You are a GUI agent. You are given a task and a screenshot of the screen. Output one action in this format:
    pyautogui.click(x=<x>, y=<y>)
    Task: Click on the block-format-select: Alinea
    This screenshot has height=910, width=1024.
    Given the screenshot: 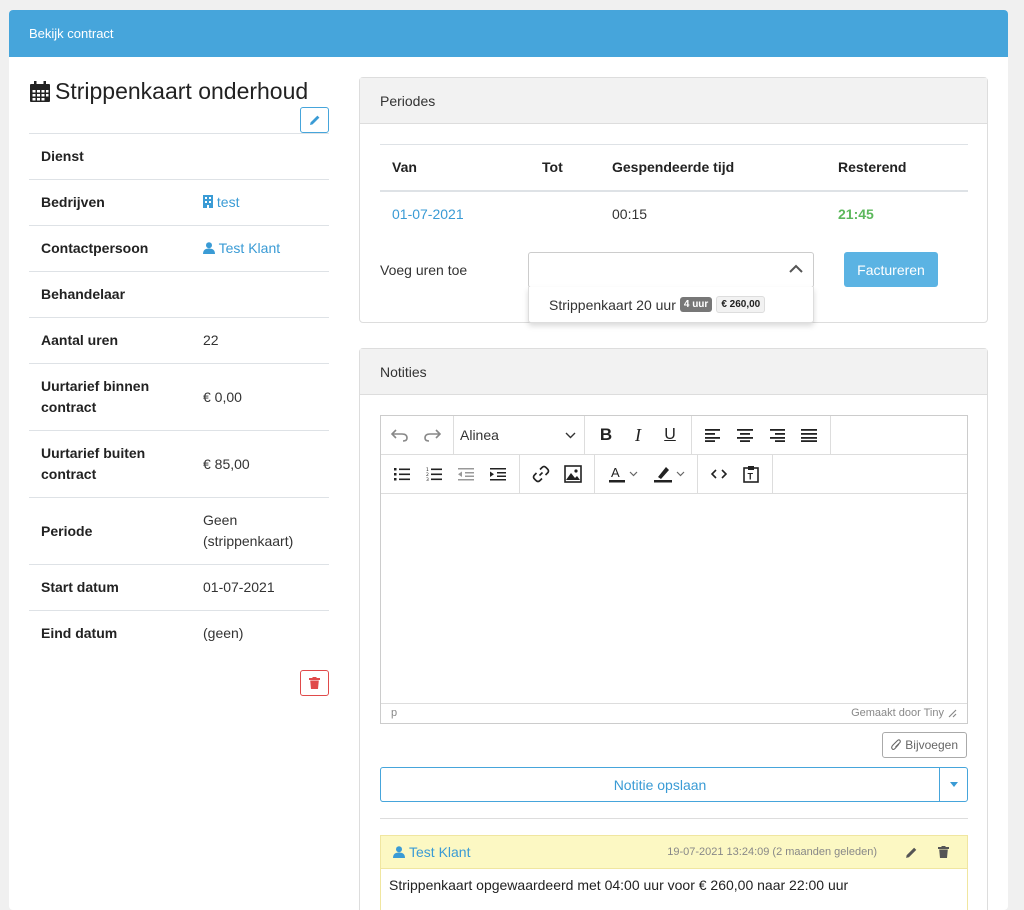 What is the action you would take?
    pyautogui.click(x=519, y=435)
    